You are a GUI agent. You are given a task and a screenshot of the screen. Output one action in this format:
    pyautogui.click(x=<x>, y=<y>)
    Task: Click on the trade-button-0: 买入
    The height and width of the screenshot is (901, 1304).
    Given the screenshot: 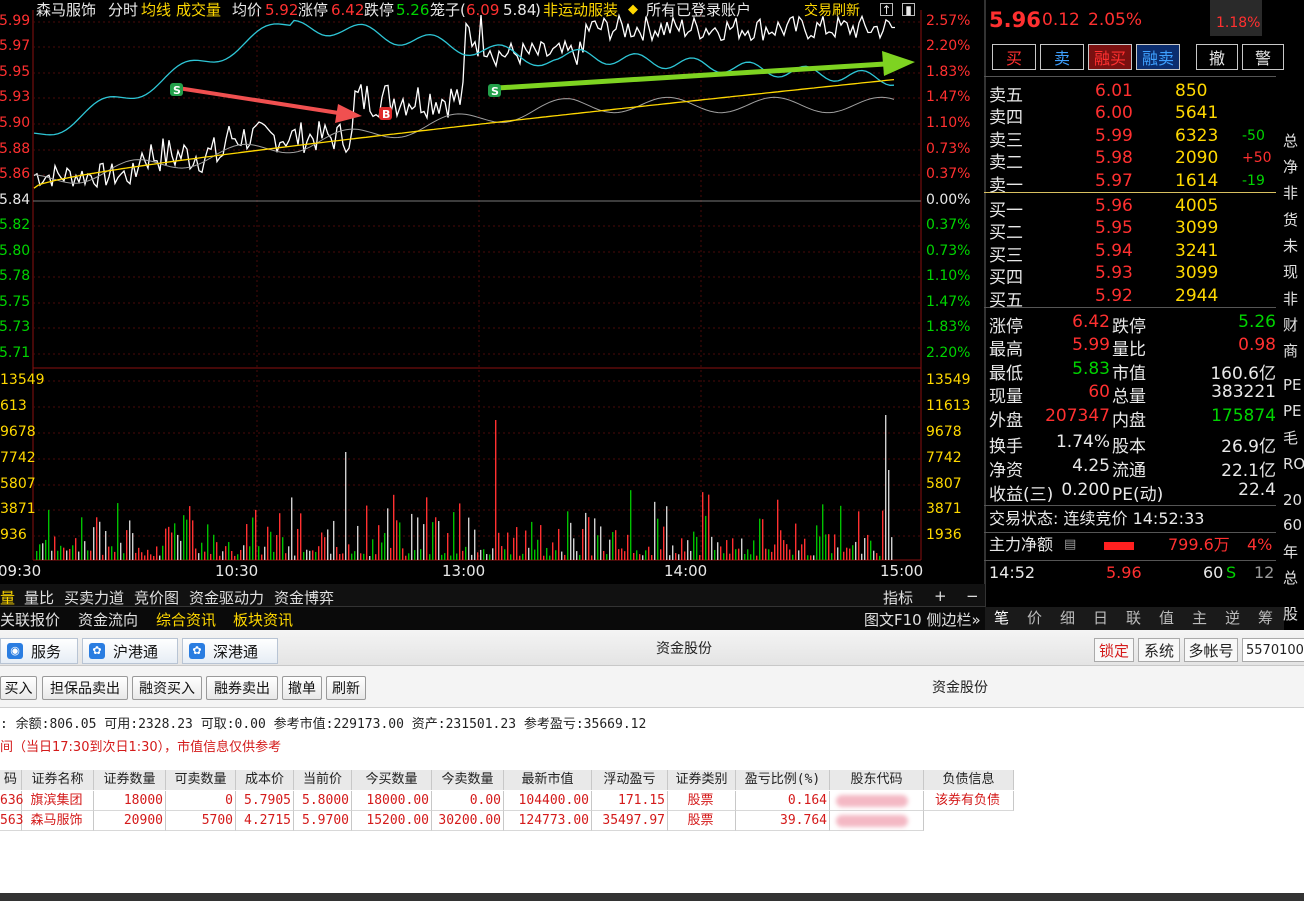 What is the action you would take?
    pyautogui.click(x=18, y=688)
    